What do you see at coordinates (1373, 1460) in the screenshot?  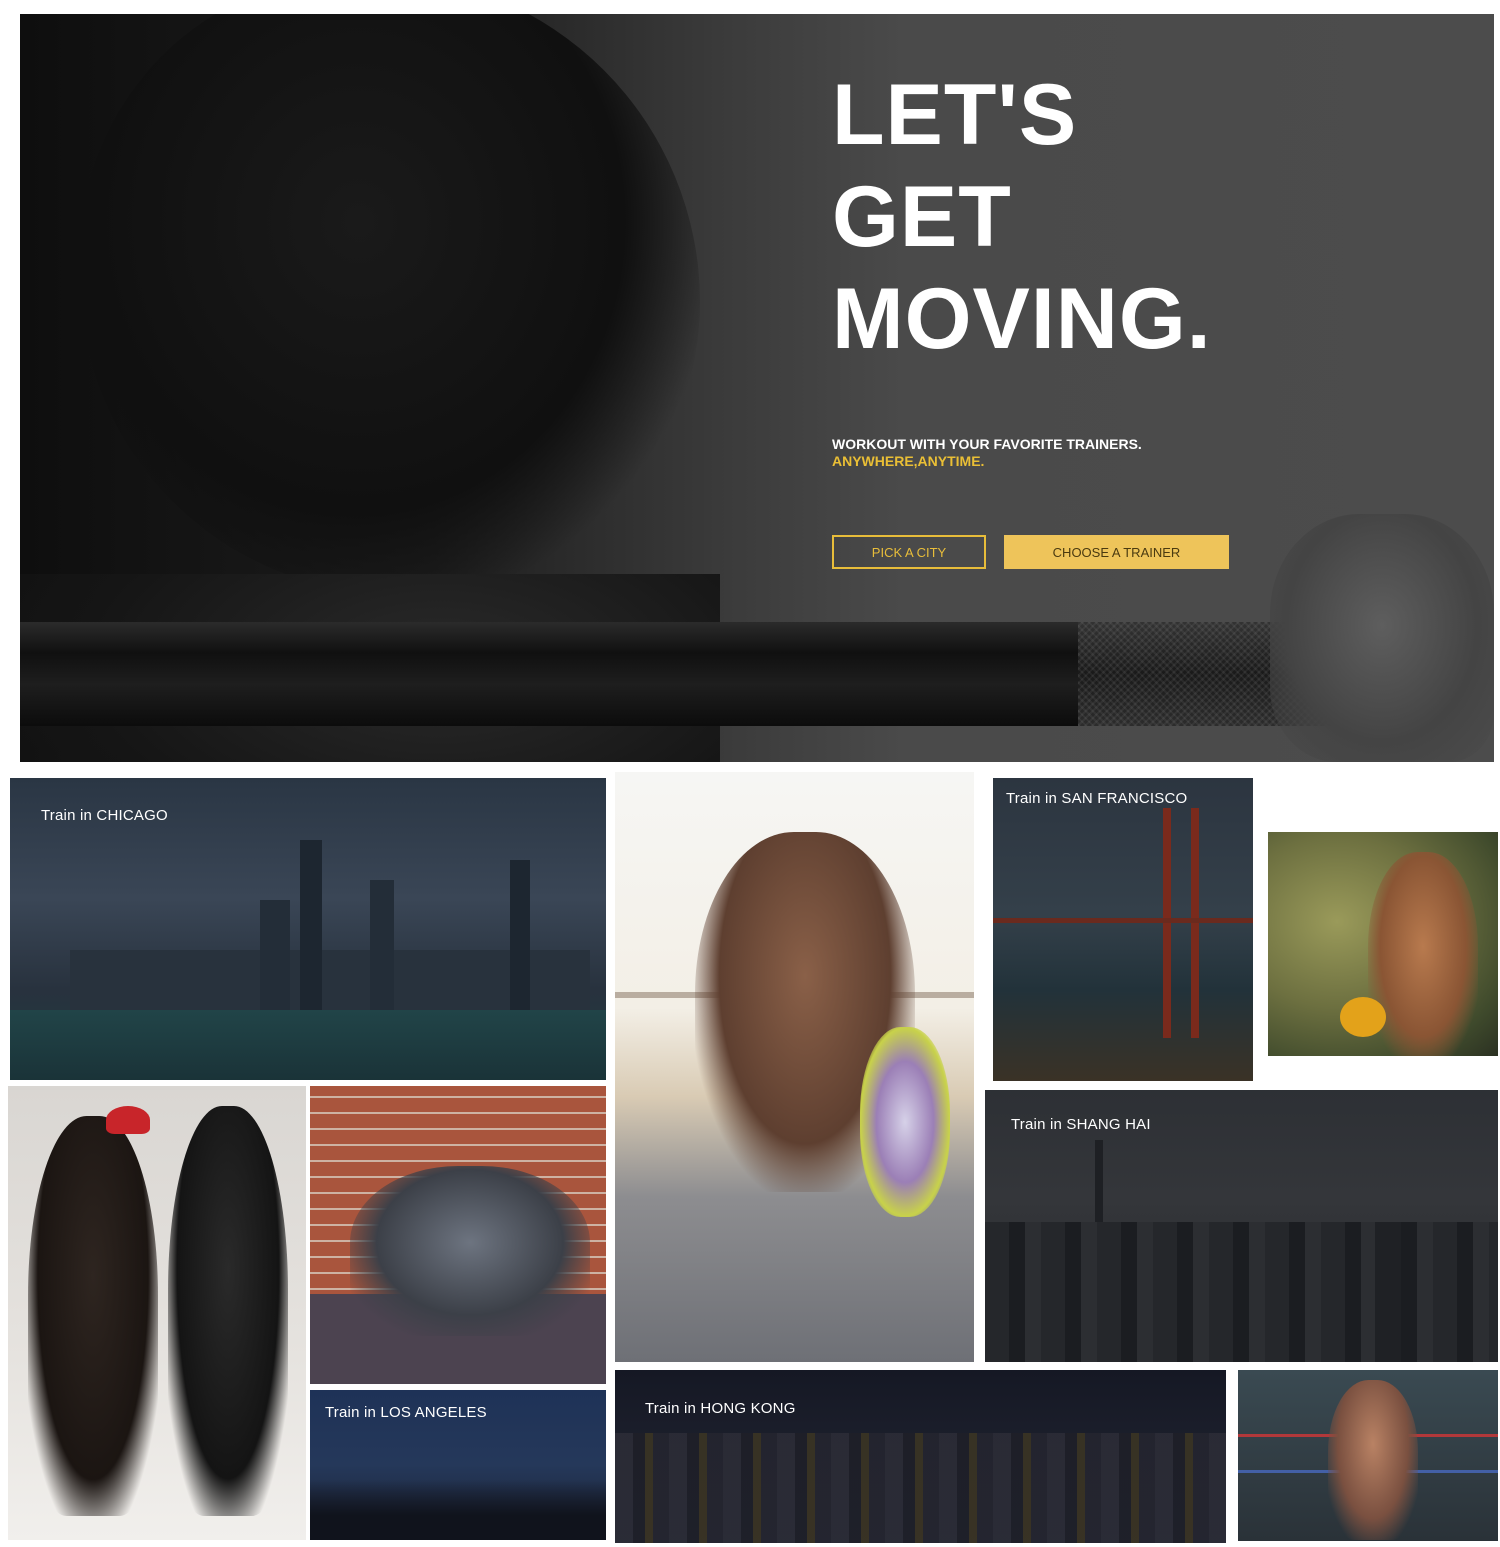 I see `boxer-ring-figure` at bounding box center [1373, 1460].